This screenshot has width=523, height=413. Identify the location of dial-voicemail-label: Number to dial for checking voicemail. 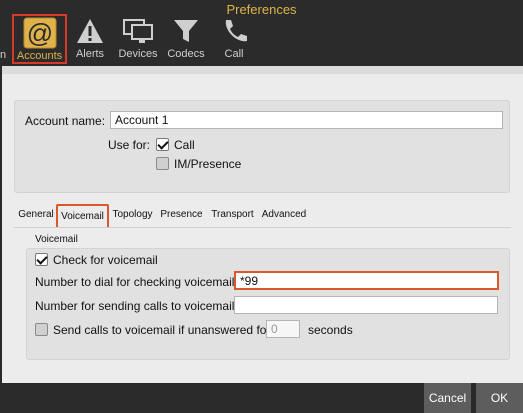
(135, 282).